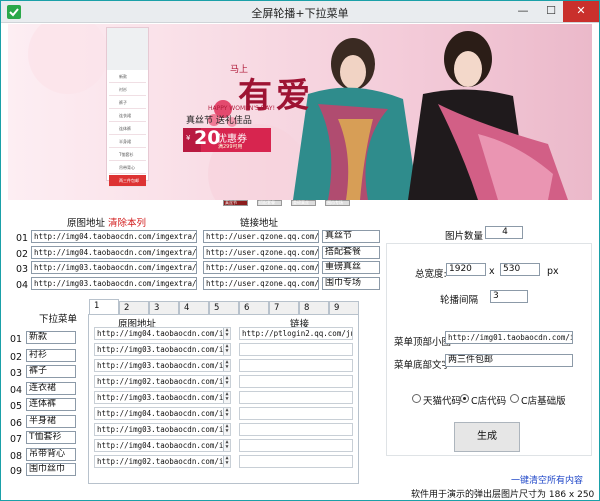 The height and width of the screenshot is (501, 600). Describe the element at coordinates (300, 12) in the screenshot. I see `title-bar: 全屏轮播+下拉菜单 — ☐ ✕` at that location.